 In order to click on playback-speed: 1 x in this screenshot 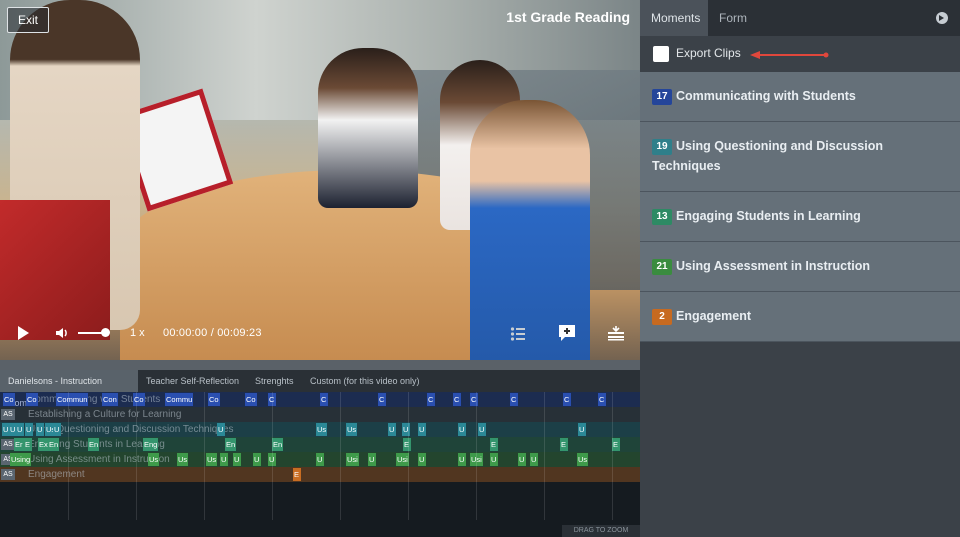, I will do `click(137, 333)`.